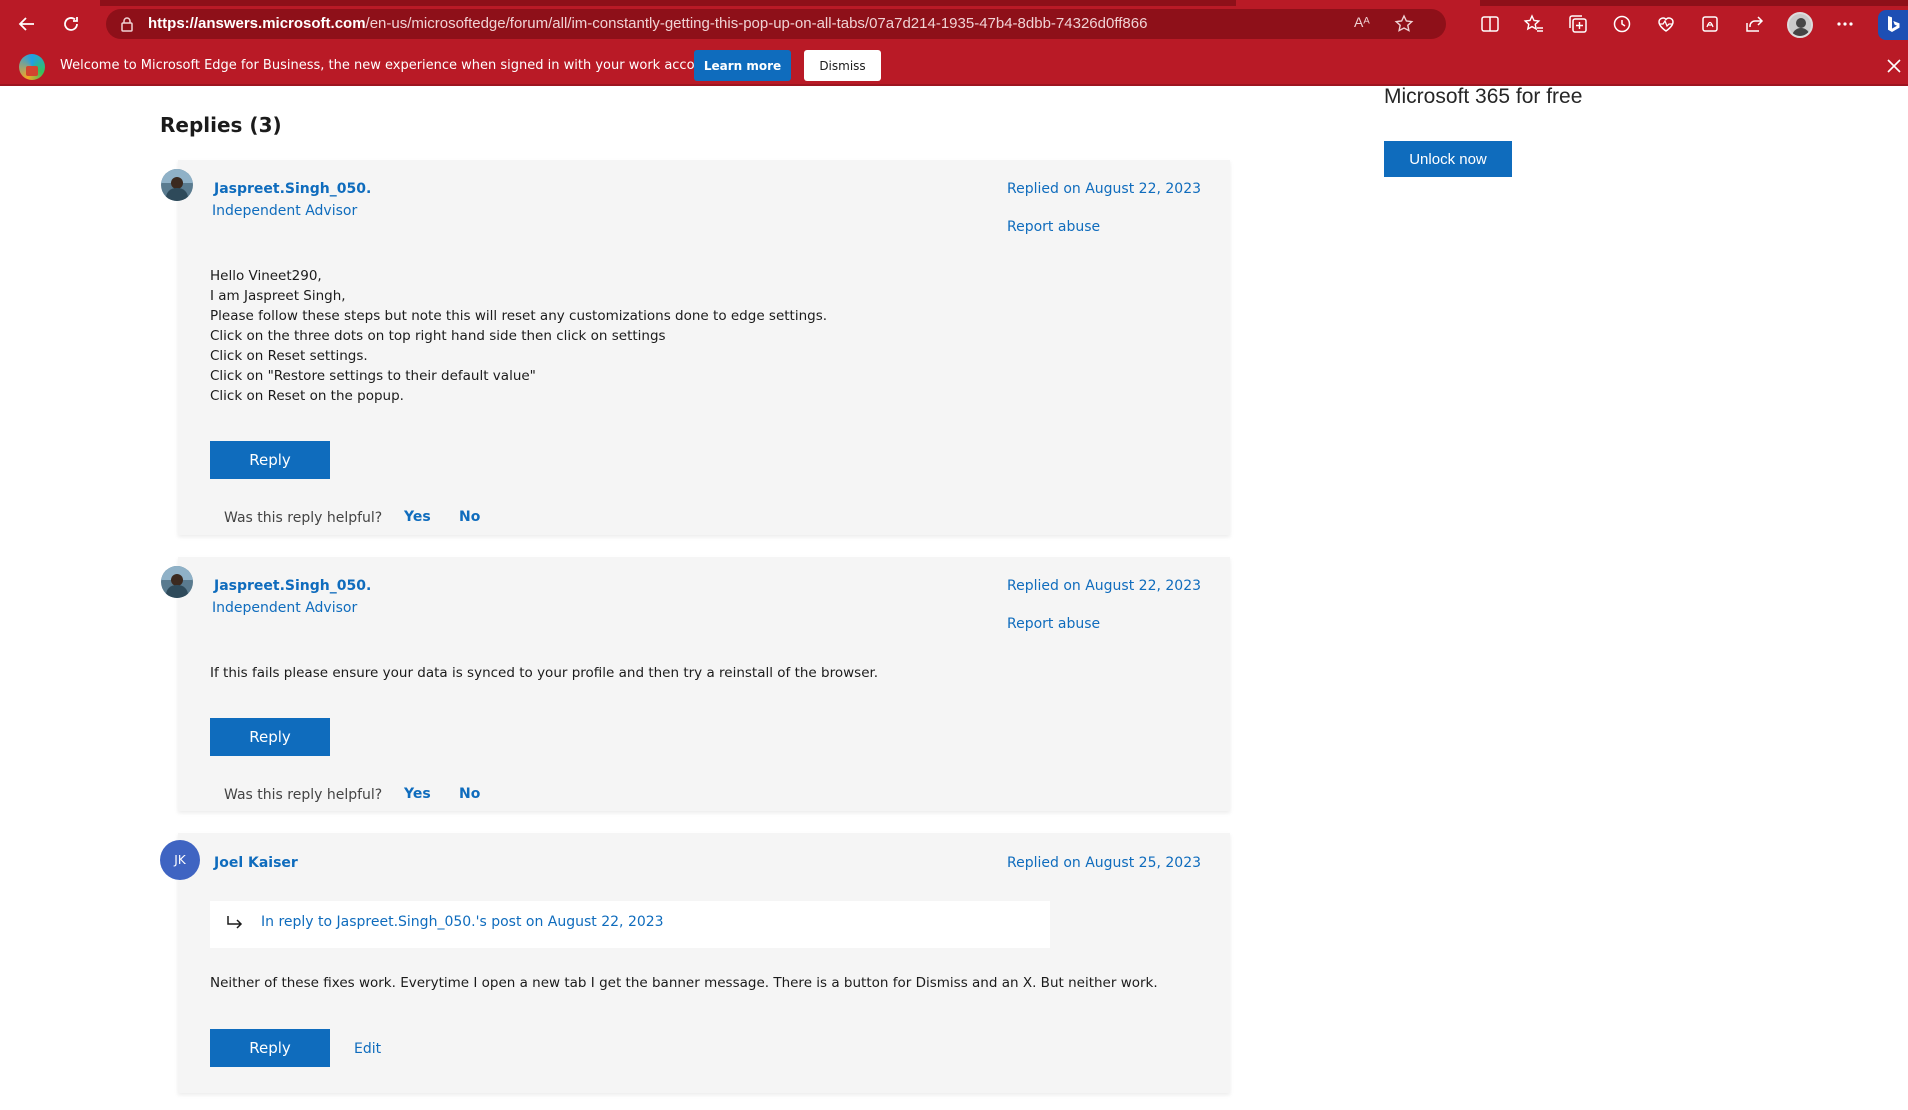  What do you see at coordinates (1622, 24) in the screenshot?
I see `history-icon` at bounding box center [1622, 24].